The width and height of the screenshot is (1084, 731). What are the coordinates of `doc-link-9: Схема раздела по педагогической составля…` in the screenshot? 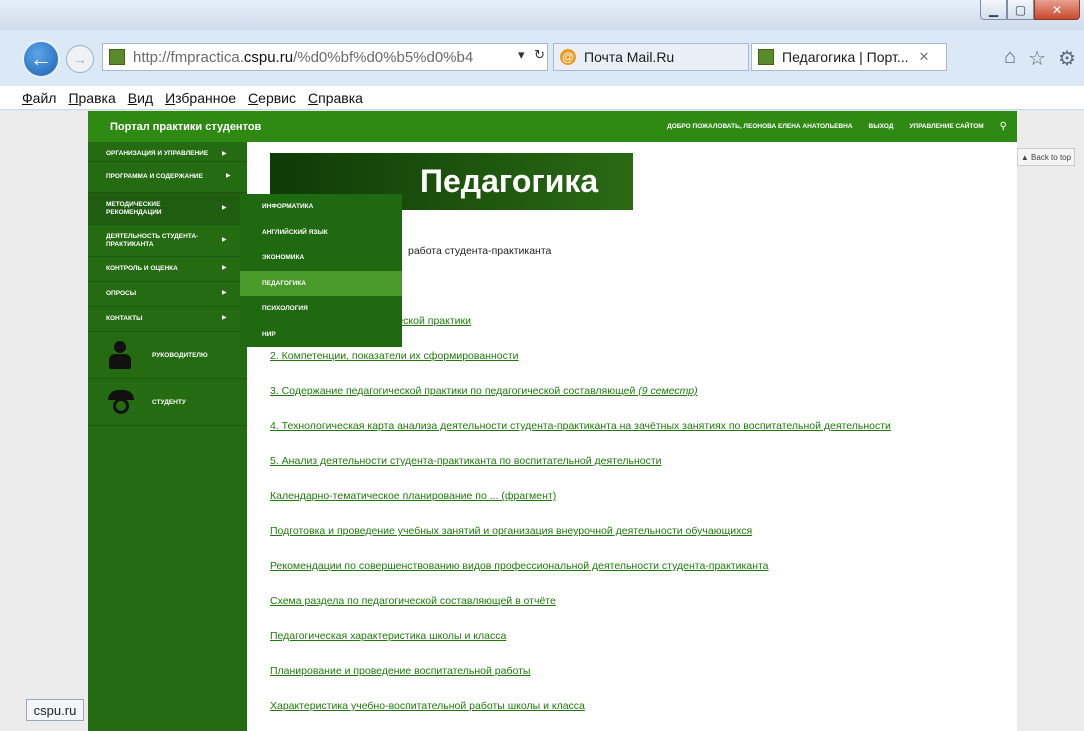 It's located at (643, 612).